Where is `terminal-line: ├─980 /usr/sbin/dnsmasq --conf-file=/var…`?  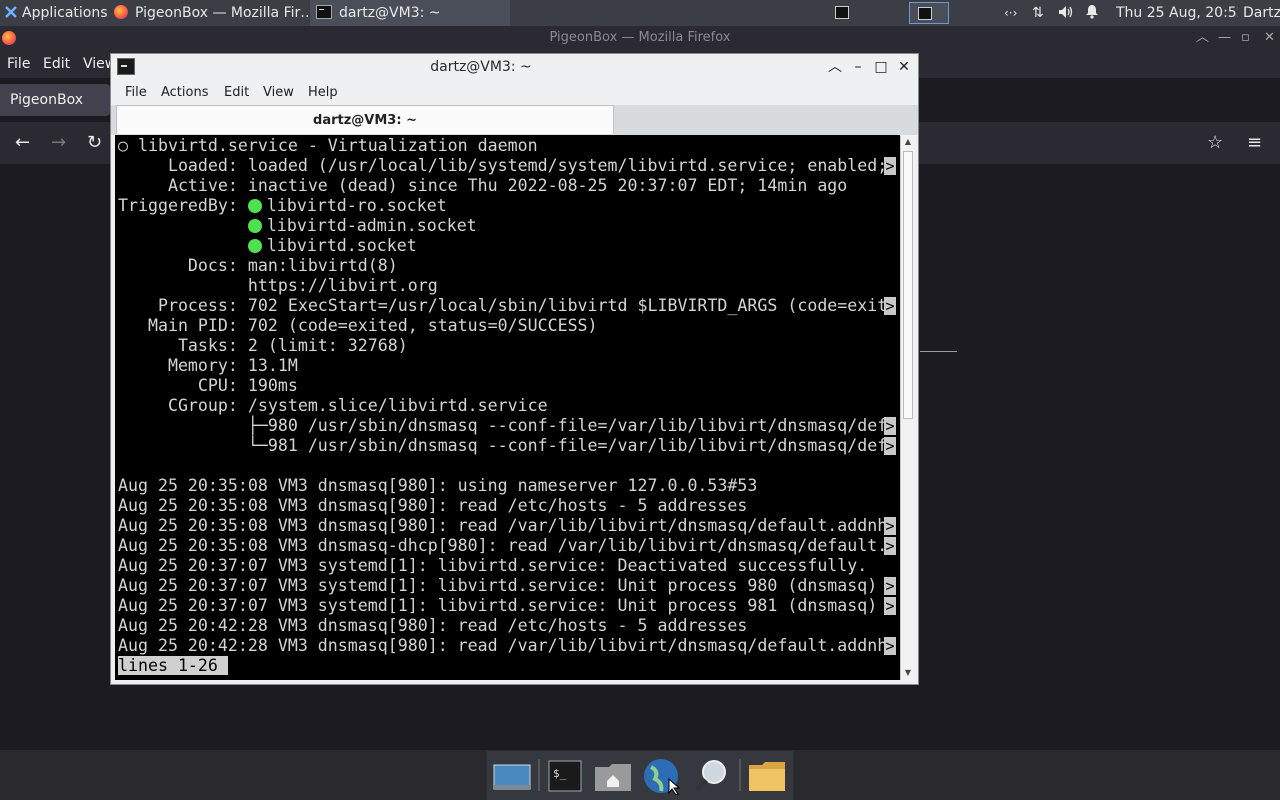 terminal-line: ├─980 /usr/sbin/dnsmasq --conf-file=/var… is located at coordinates (507, 426).